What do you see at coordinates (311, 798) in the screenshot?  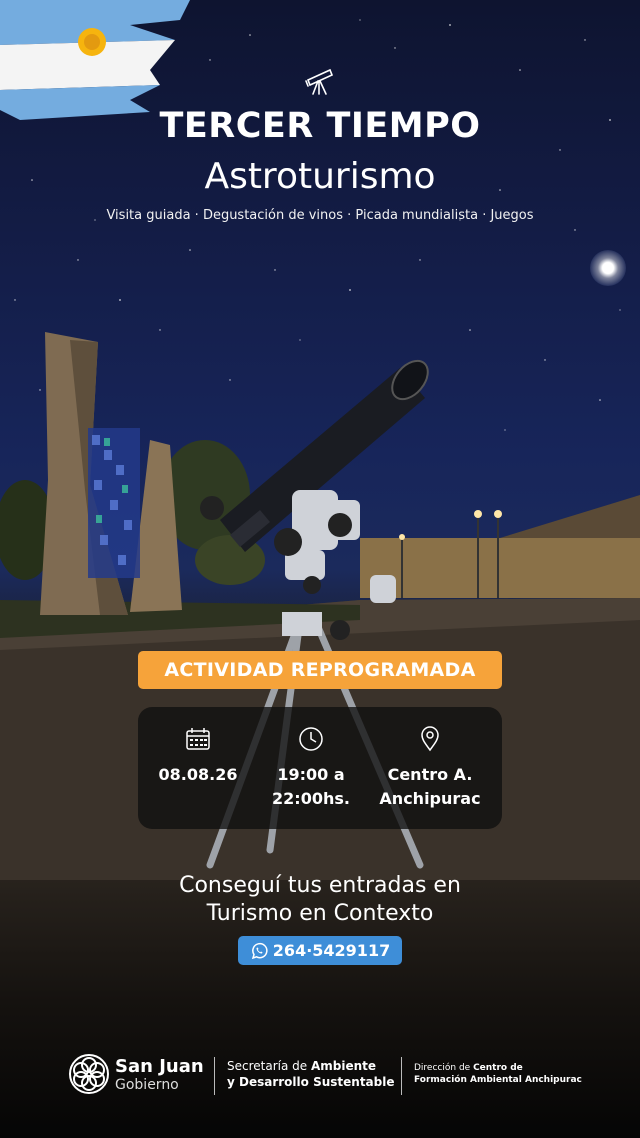 I see `event-time-end: 22:00hs.` at bounding box center [311, 798].